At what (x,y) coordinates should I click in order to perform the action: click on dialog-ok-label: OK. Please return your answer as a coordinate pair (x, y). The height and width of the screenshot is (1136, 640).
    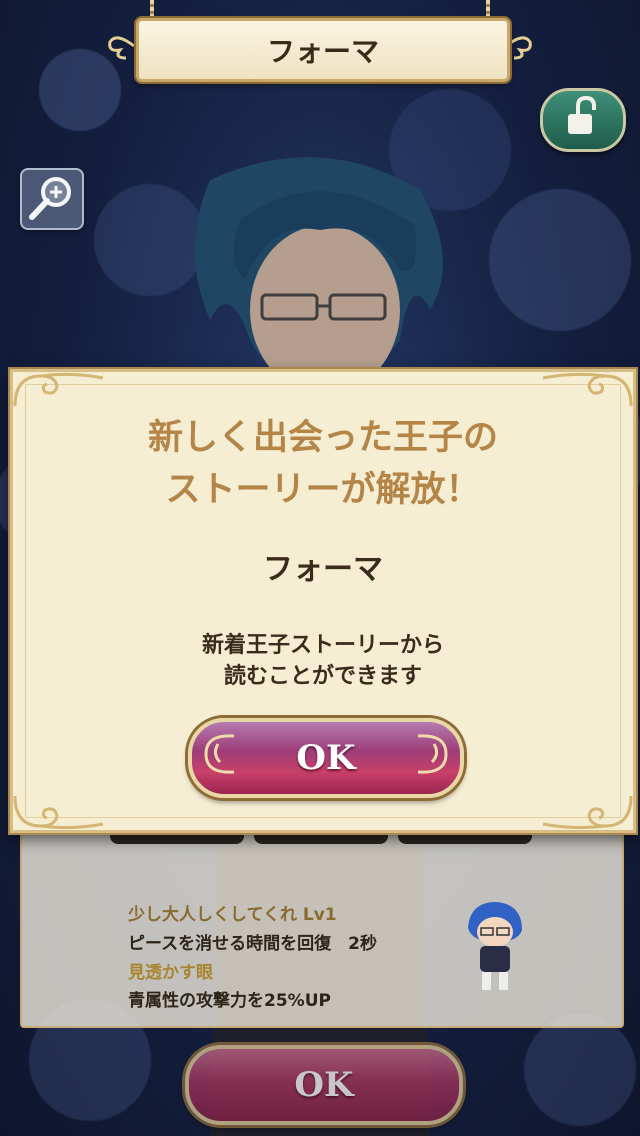
    Looking at the image, I should click on (326, 758).